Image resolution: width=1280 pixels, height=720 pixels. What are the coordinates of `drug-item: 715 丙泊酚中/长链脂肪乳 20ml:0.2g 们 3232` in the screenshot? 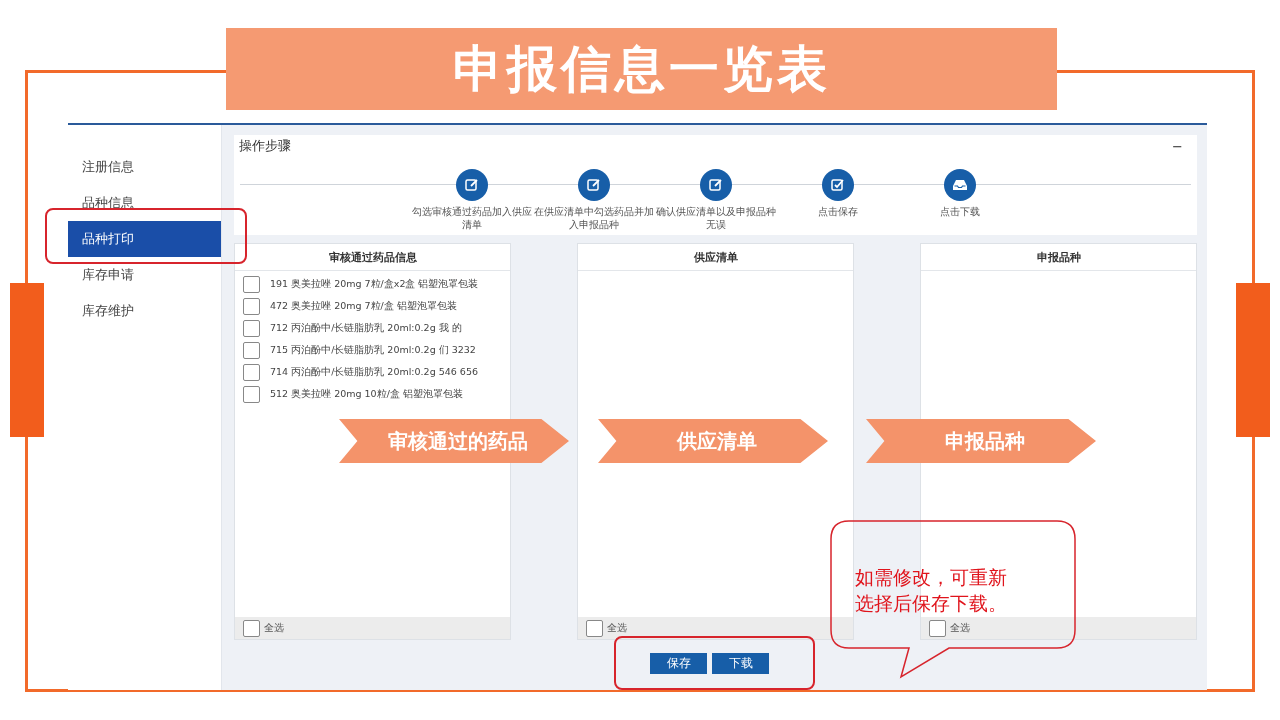 It's located at (373, 350).